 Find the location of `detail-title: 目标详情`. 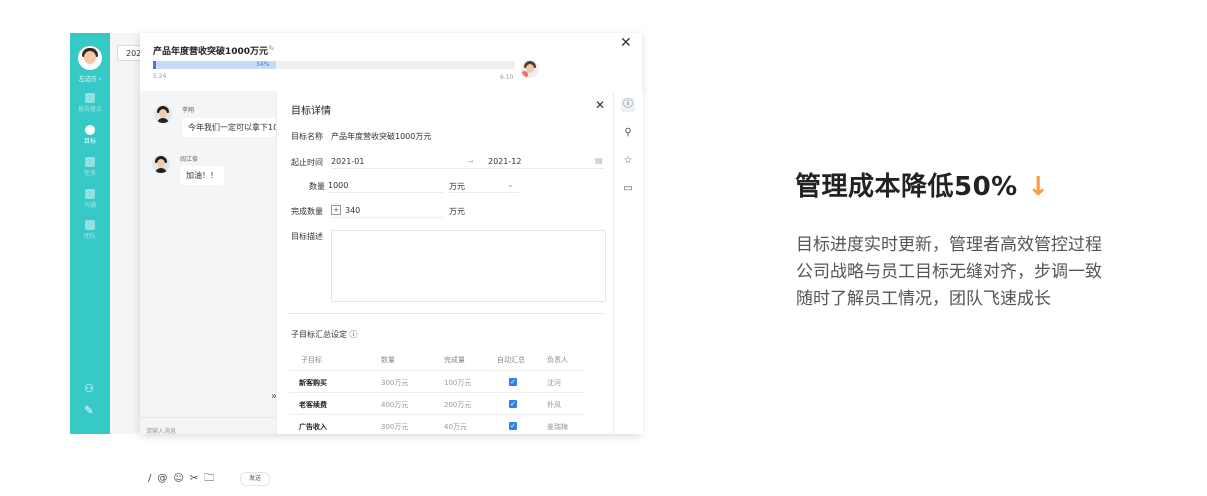

detail-title: 目标详情 is located at coordinates (311, 111).